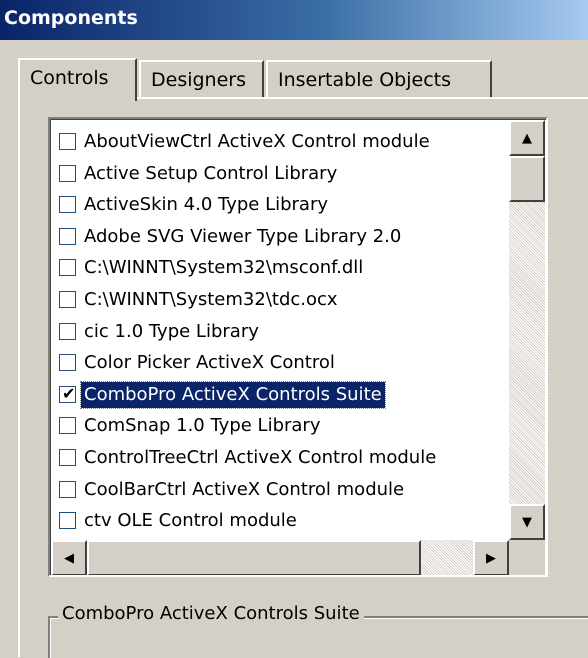 This screenshot has width=588, height=658. Describe the element at coordinates (211, 299) in the screenshot. I see `list-item-label: C:\WINNT\System32\tdc.ocx` at that location.